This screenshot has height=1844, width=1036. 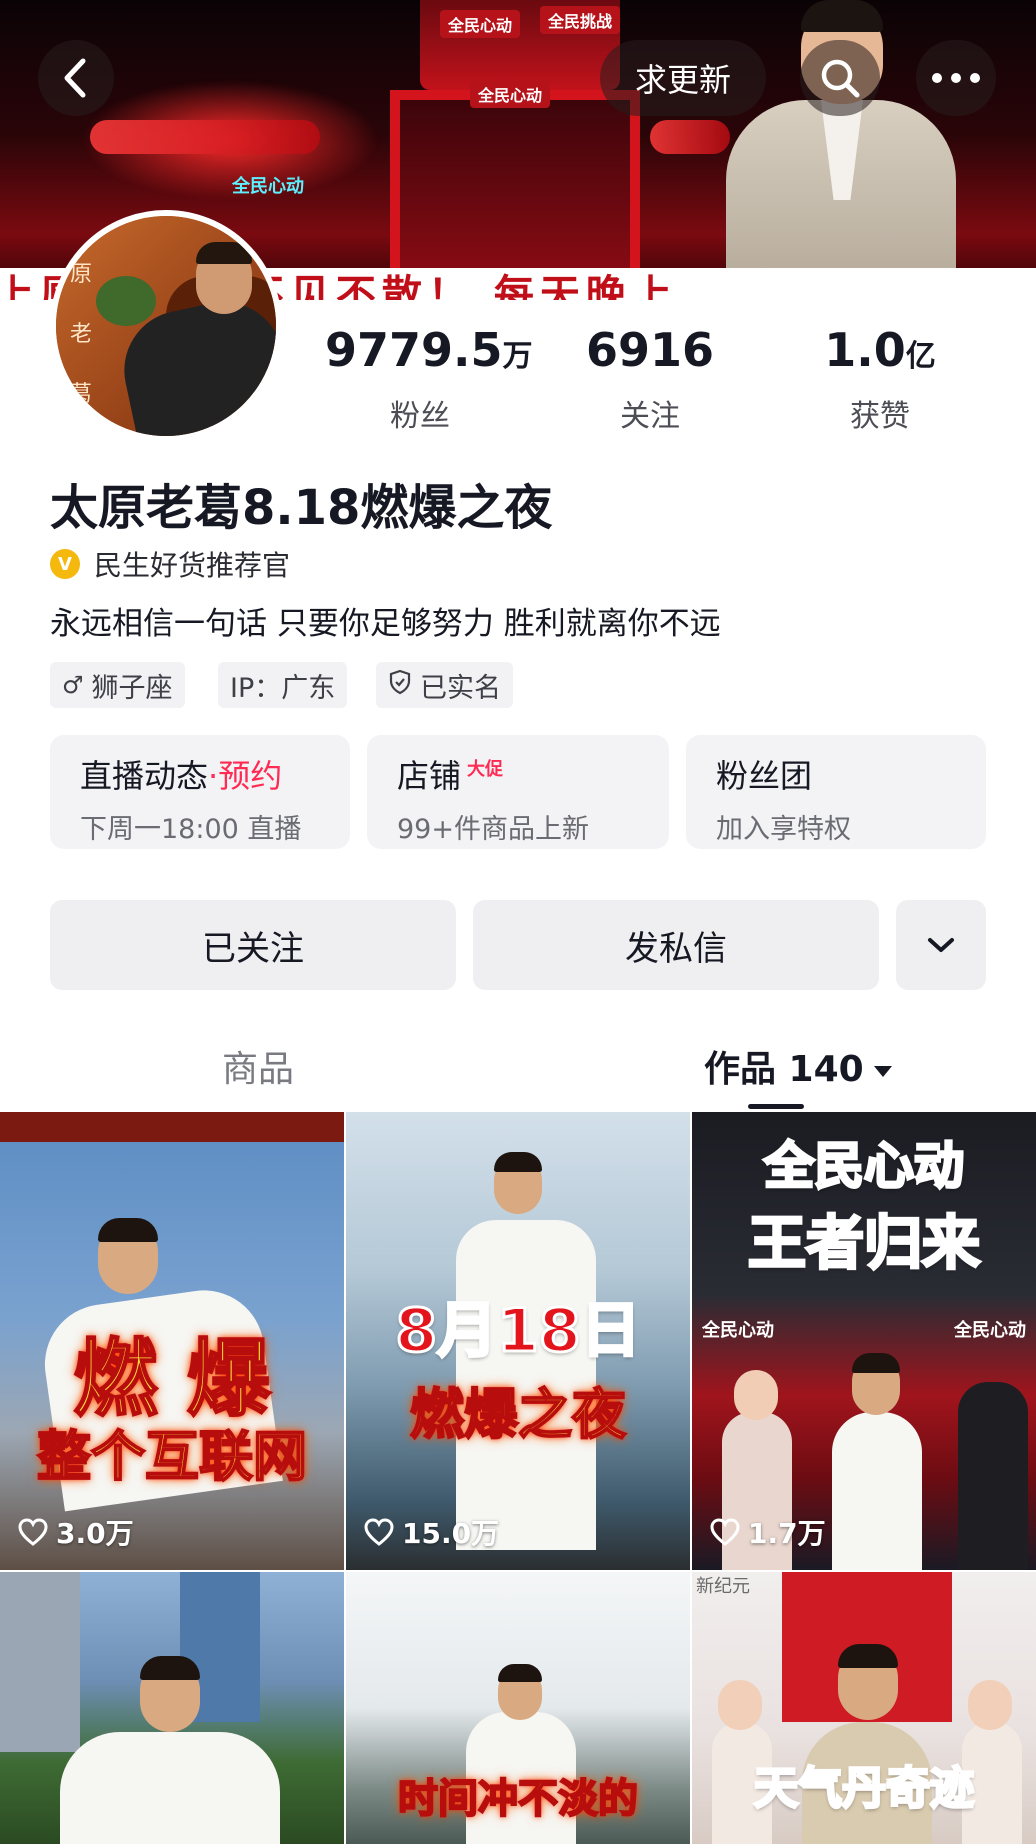 I want to click on verification-row: V 民生好货推荐官, so click(x=170, y=564).